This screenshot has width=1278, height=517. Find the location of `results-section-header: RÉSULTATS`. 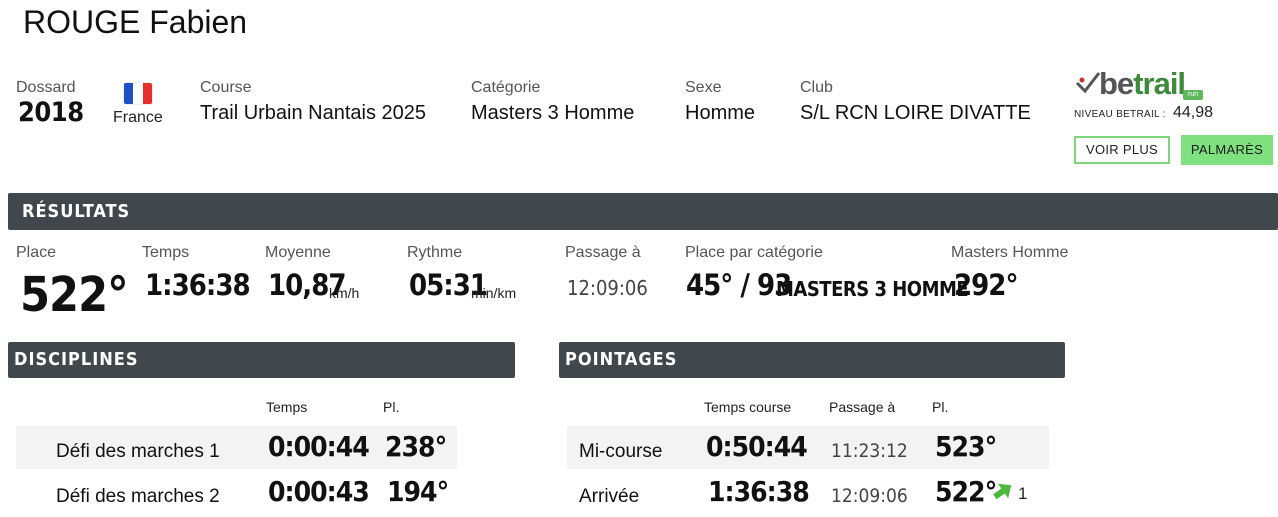

results-section-header: RÉSULTATS is located at coordinates (643, 211).